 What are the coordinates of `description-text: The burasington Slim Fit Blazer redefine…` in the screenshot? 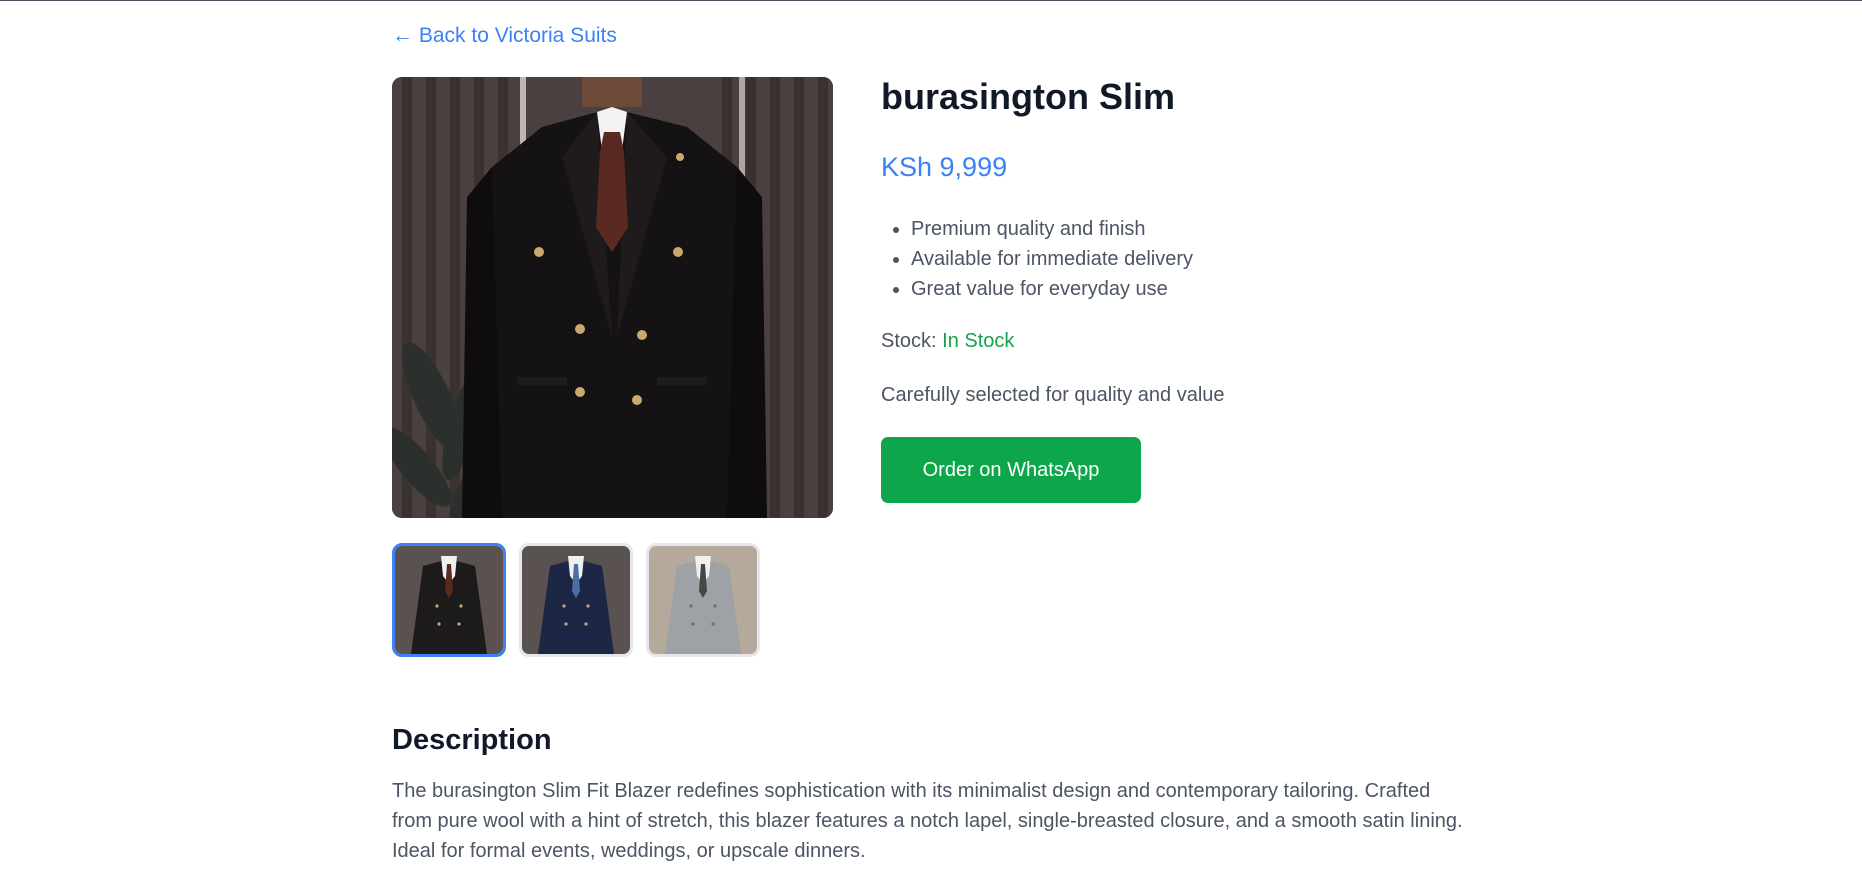 It's located at (927, 821).